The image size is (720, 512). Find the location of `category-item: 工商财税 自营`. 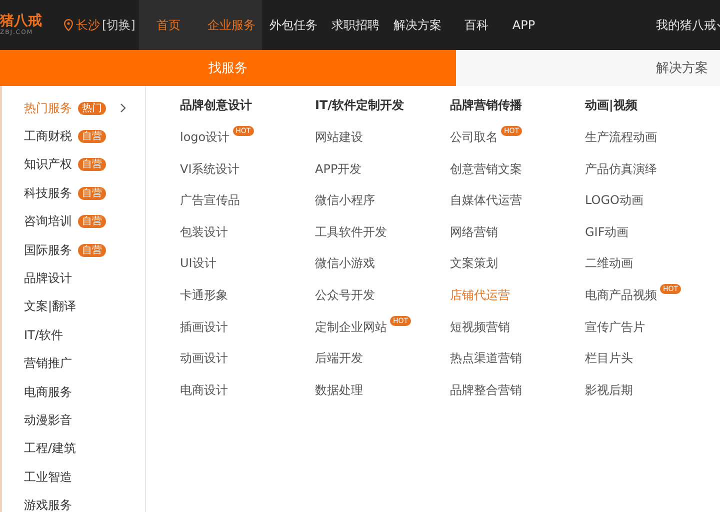

category-item: 工商财税 自营 is located at coordinates (72, 136).